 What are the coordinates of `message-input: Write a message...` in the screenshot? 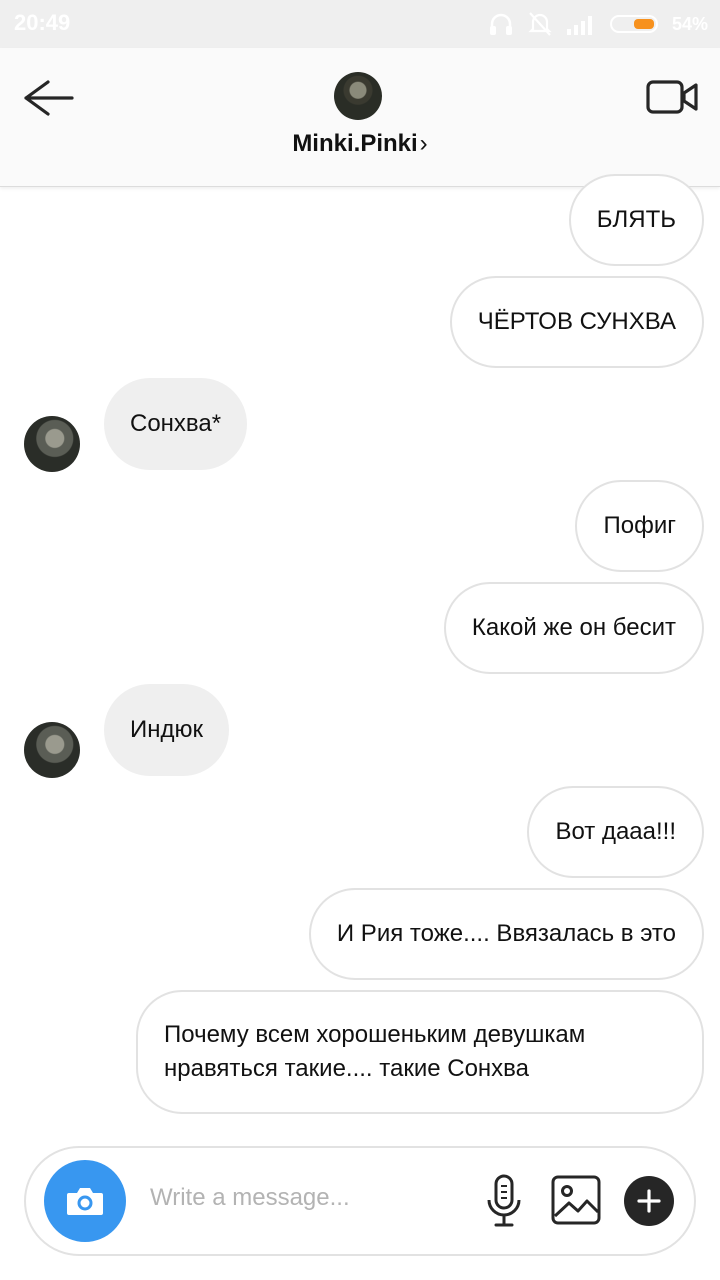 It's located at (250, 1198).